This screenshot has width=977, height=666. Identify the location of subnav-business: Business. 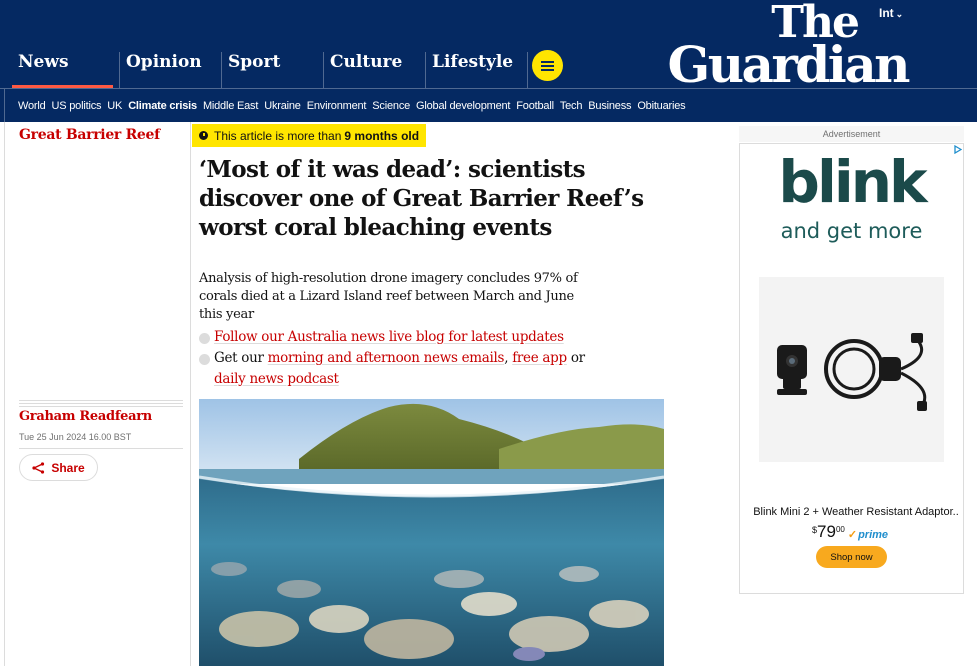
(609, 106).